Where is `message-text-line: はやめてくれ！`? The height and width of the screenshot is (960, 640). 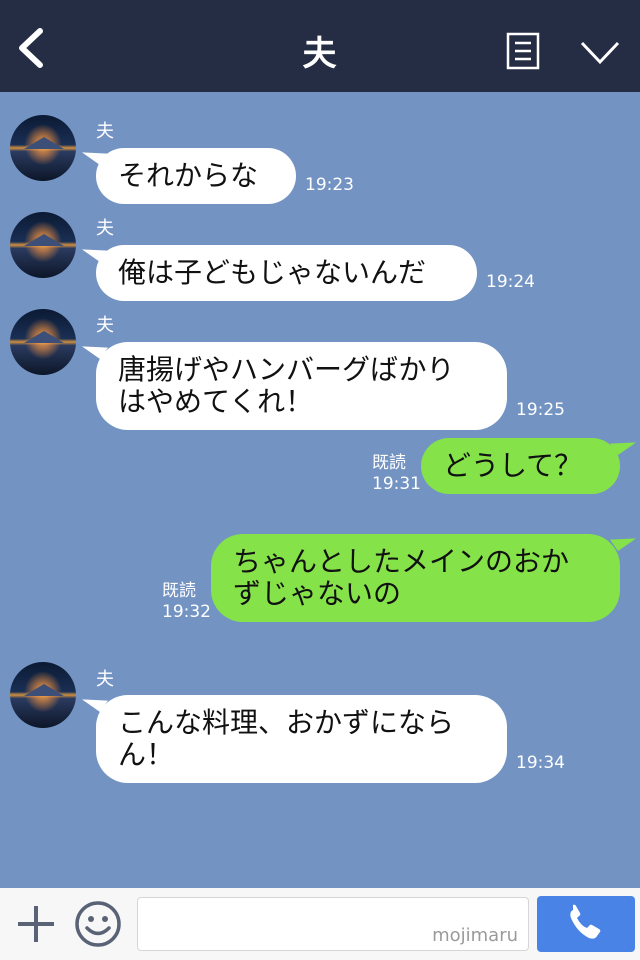 message-text-line: はやめてくれ！ is located at coordinates (216, 401).